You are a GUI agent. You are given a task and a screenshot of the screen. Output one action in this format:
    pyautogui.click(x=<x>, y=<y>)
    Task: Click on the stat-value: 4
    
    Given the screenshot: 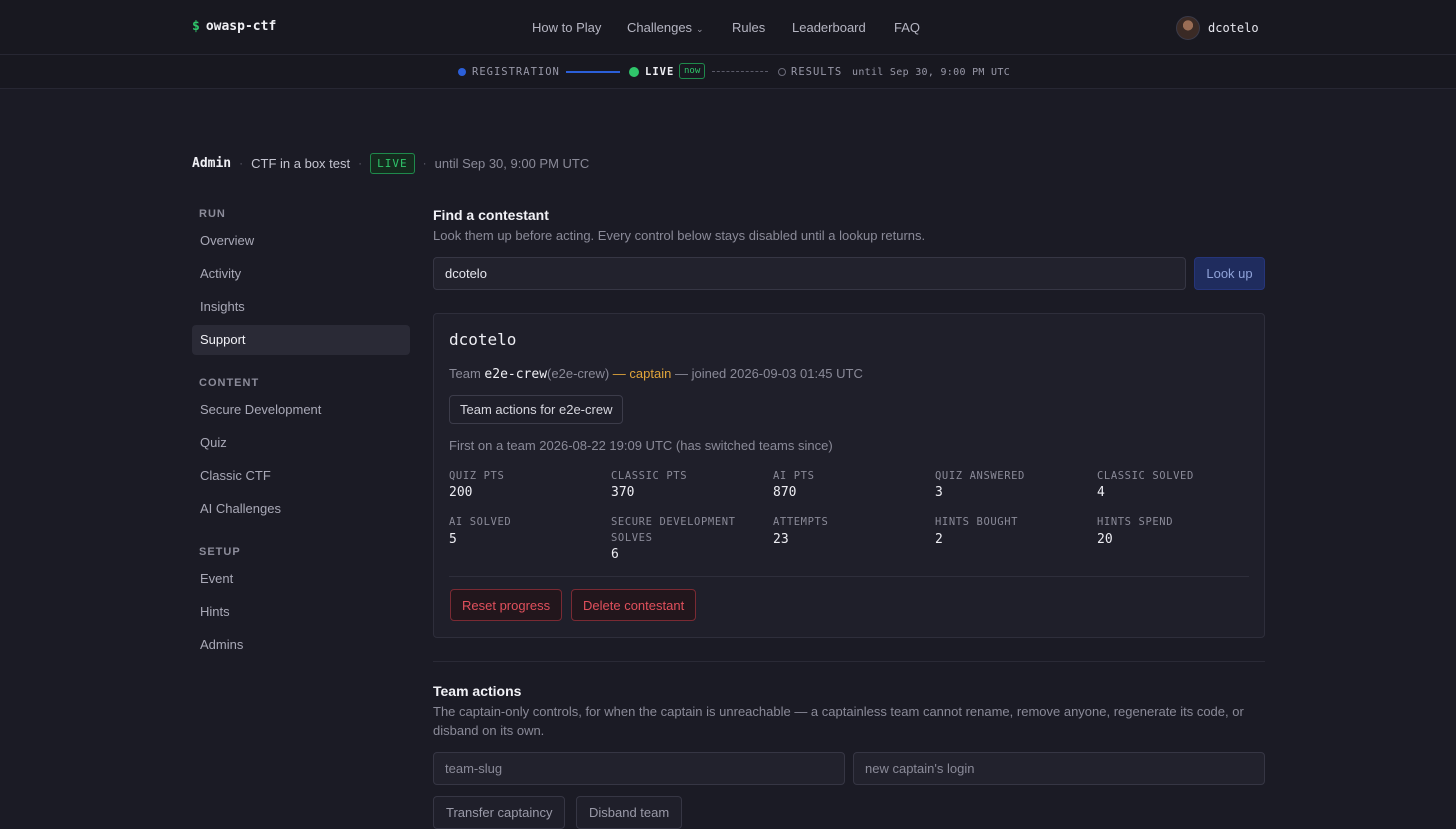 What is the action you would take?
    pyautogui.click(x=1101, y=492)
    